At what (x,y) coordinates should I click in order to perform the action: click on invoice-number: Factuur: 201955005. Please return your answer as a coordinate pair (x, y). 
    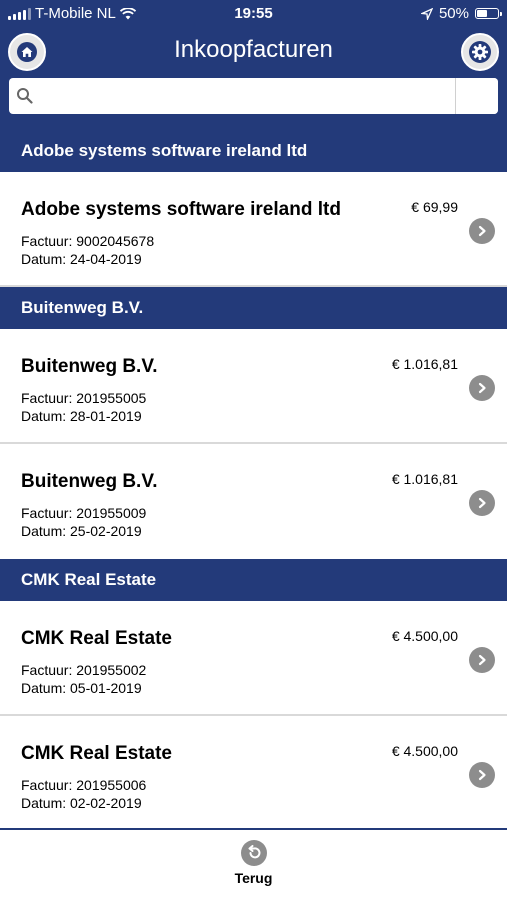
    Looking at the image, I should click on (84, 398).